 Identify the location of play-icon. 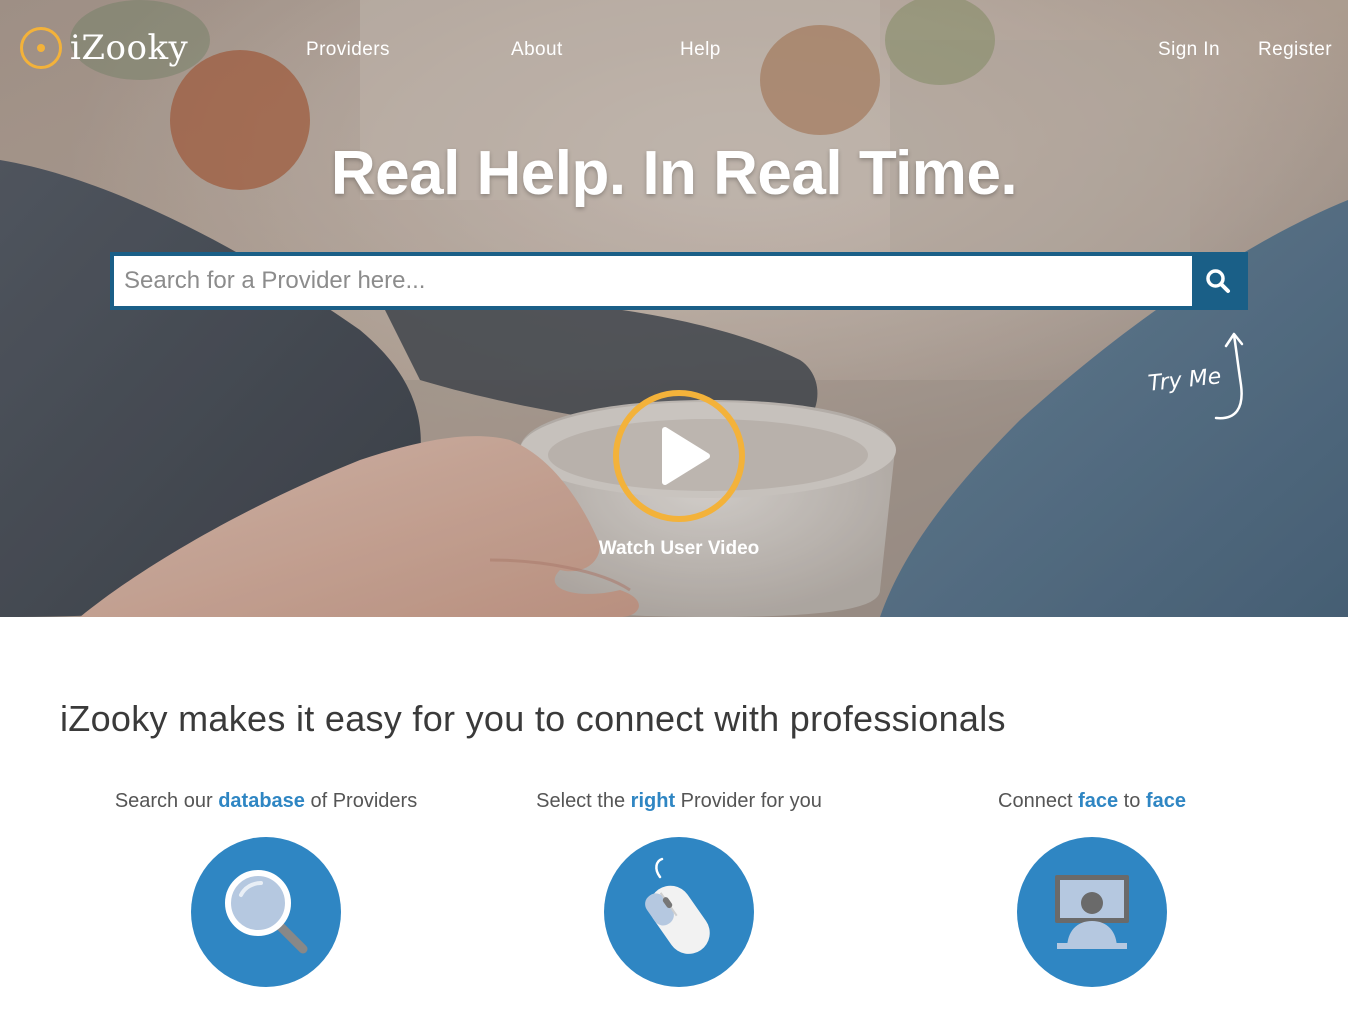
(686, 456).